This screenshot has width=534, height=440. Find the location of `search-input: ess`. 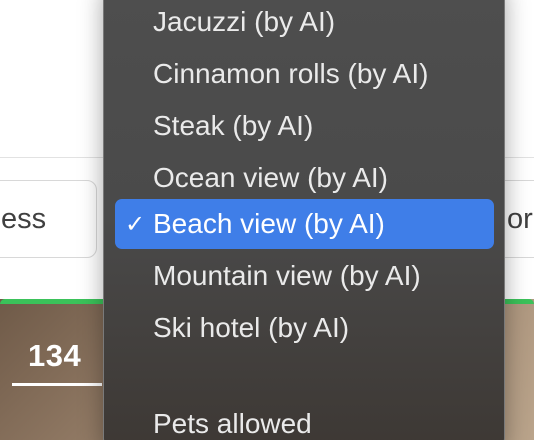

search-input: ess is located at coordinates (48, 219).